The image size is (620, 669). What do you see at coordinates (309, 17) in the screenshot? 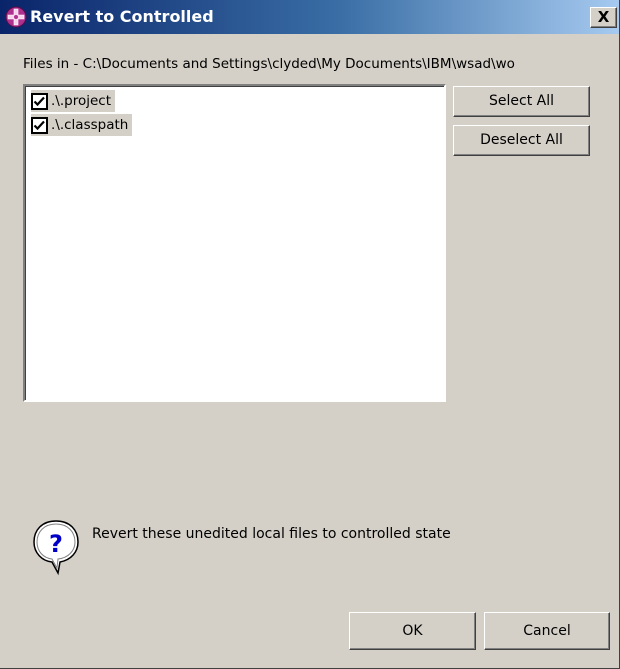
I see `title-bar: Revert to Controlled X` at bounding box center [309, 17].